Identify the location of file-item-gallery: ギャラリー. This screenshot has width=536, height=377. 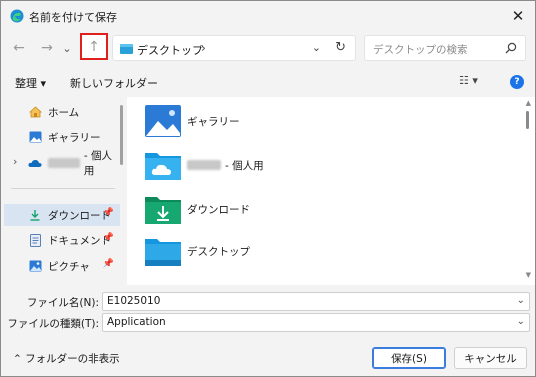
(191, 121).